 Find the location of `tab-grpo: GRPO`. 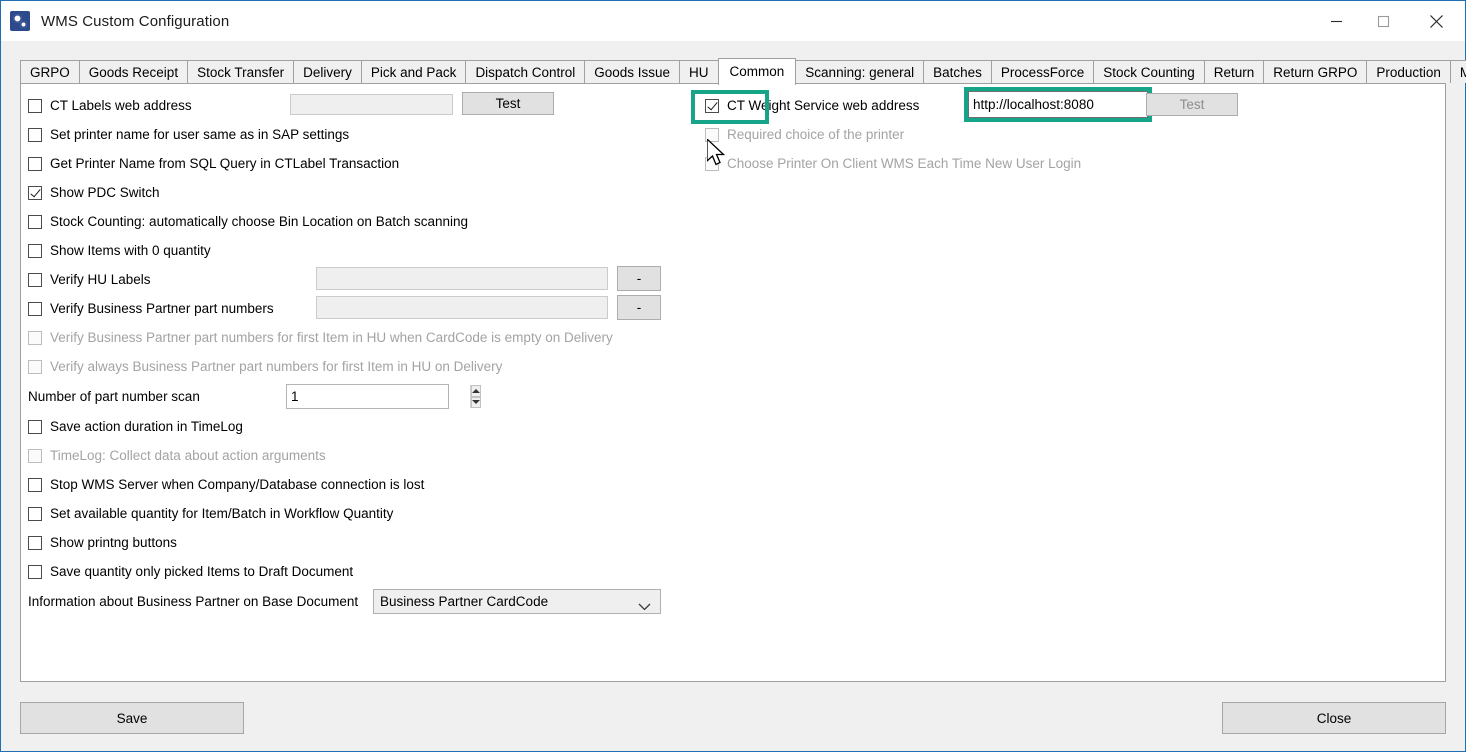

tab-grpo: GRPO is located at coordinates (50, 71).